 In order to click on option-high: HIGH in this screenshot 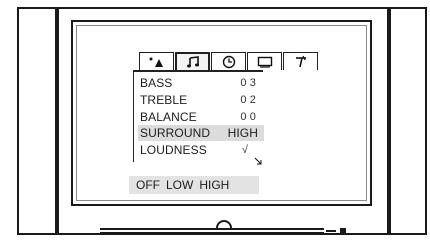, I will do `click(214, 185)`.